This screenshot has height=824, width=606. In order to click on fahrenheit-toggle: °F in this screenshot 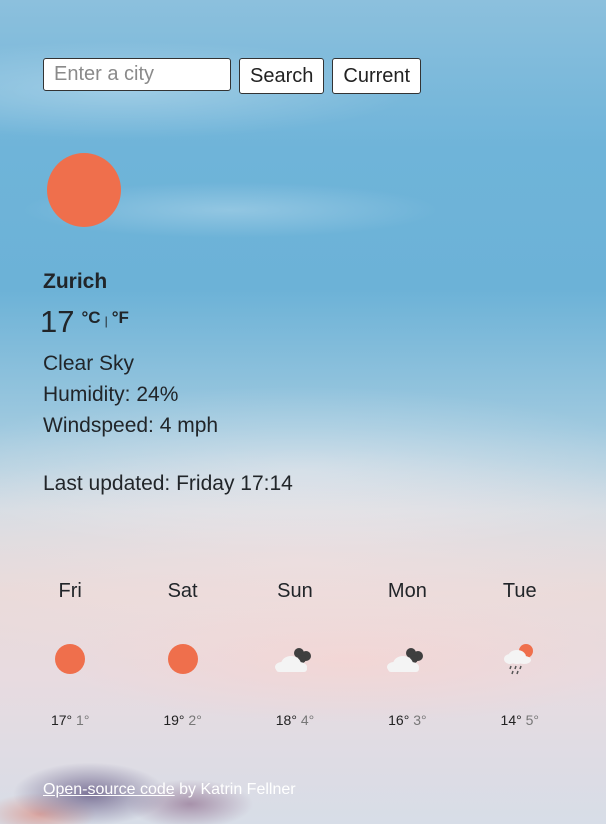, I will do `click(120, 318)`.